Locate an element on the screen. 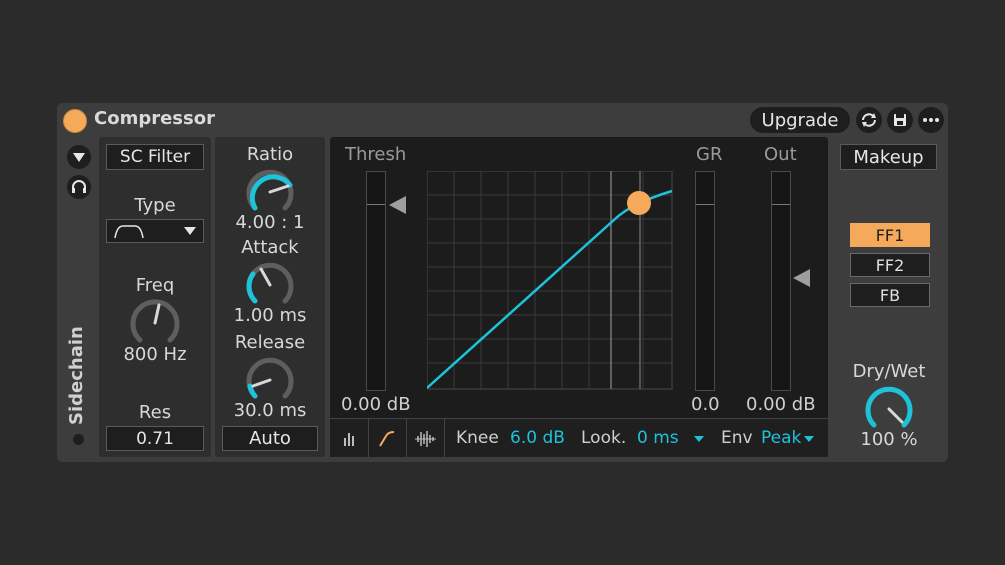 The width and height of the screenshot is (1005, 565). sidechain-toggle-button is located at coordinates (79, 157).